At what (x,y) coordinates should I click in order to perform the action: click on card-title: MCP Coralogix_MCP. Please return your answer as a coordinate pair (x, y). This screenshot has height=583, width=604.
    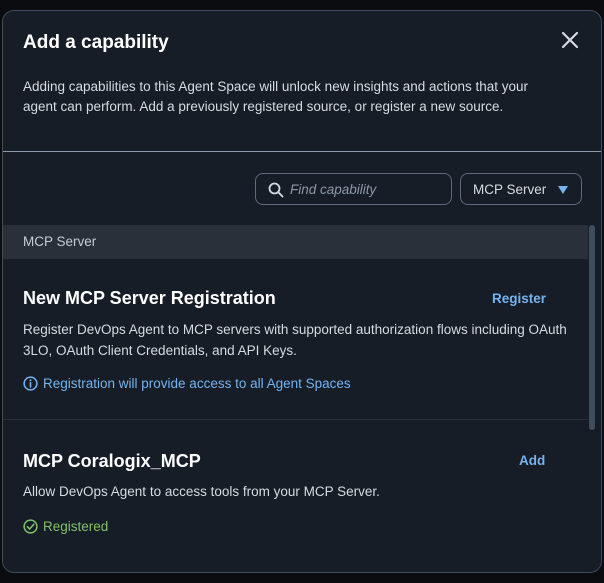
    Looking at the image, I should click on (112, 461).